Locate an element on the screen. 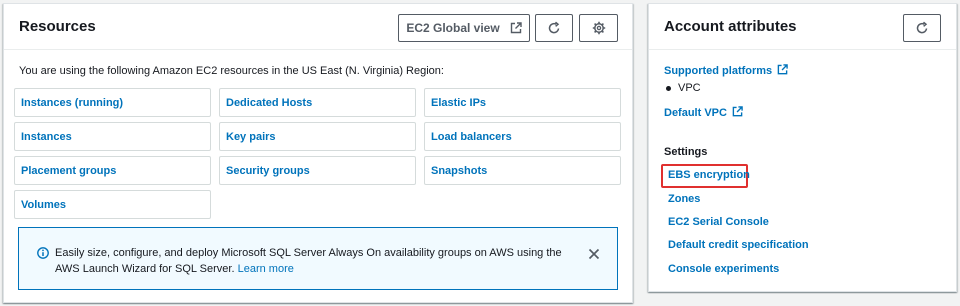 This screenshot has height=306, width=960. console-experiments-link: Console experiments is located at coordinates (723, 269).